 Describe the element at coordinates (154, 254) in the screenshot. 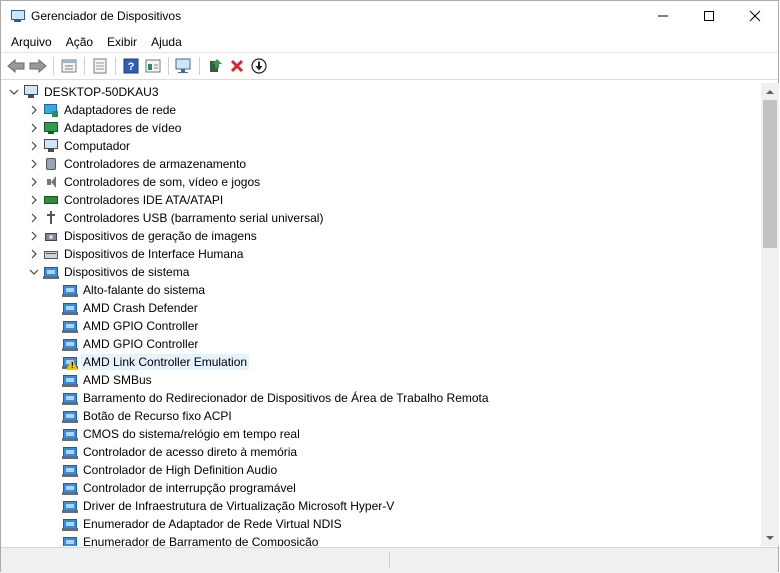

I see `category-label: Dispositivos de Interface Humana` at that location.